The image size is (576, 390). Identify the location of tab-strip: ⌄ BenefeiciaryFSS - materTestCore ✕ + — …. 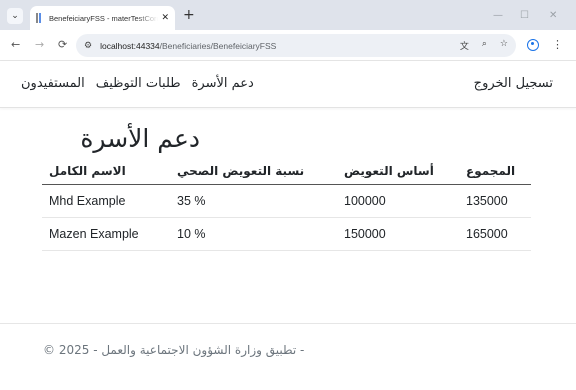
(288, 15).